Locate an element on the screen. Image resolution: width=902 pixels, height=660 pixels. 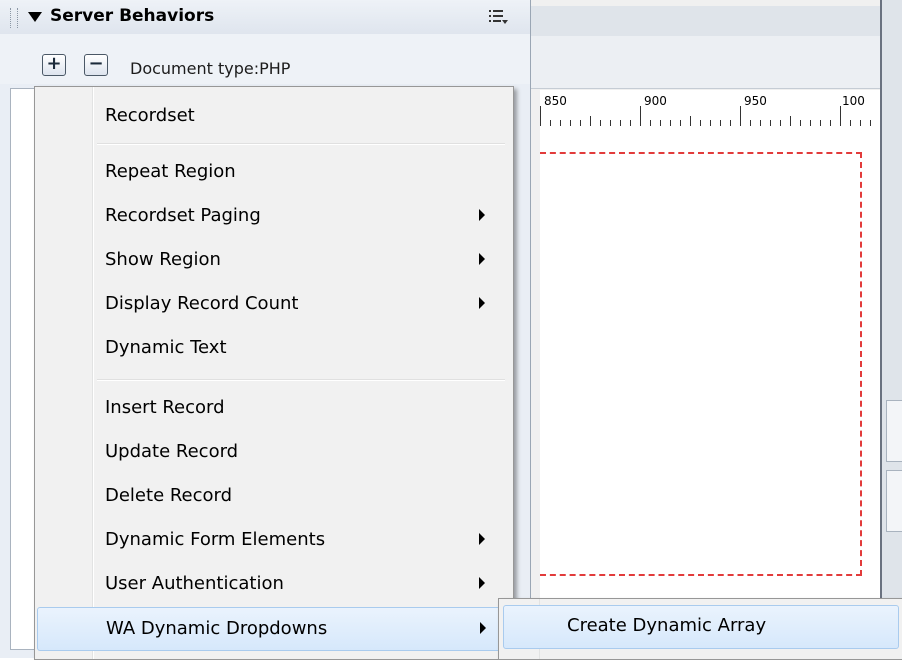
menu-item-wa-dynamic-dropdowns: WA Dynamic Dropdowns is located at coordinates (272, 629).